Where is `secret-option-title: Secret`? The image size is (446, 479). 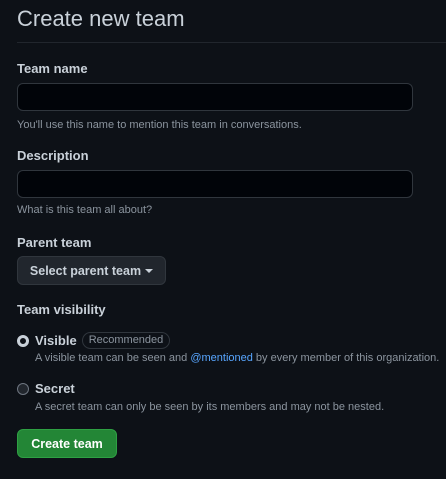
secret-option-title: Secret is located at coordinates (55, 388).